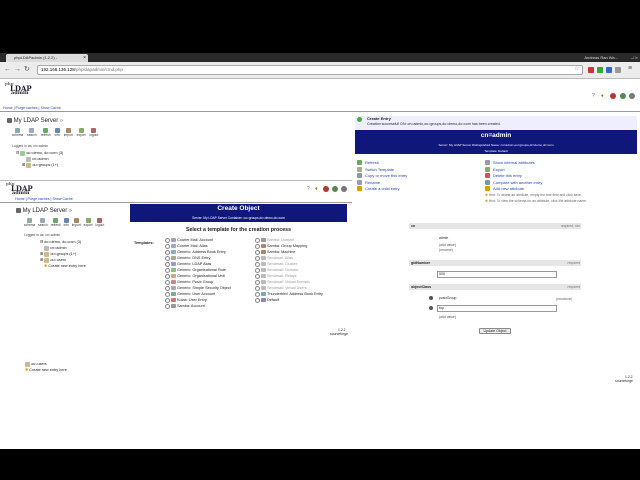 This screenshot has height=480, width=640. Describe the element at coordinates (36, 57) in the screenshot. I see `tab-title: phpLDAPadmin (1.2.2) -` at that location.